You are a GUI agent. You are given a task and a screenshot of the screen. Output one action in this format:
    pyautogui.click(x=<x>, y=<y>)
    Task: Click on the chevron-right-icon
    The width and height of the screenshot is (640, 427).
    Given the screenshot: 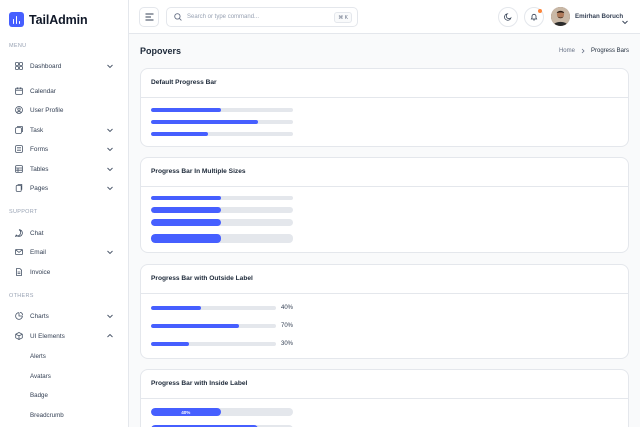 What is the action you would take?
    pyautogui.click(x=583, y=51)
    